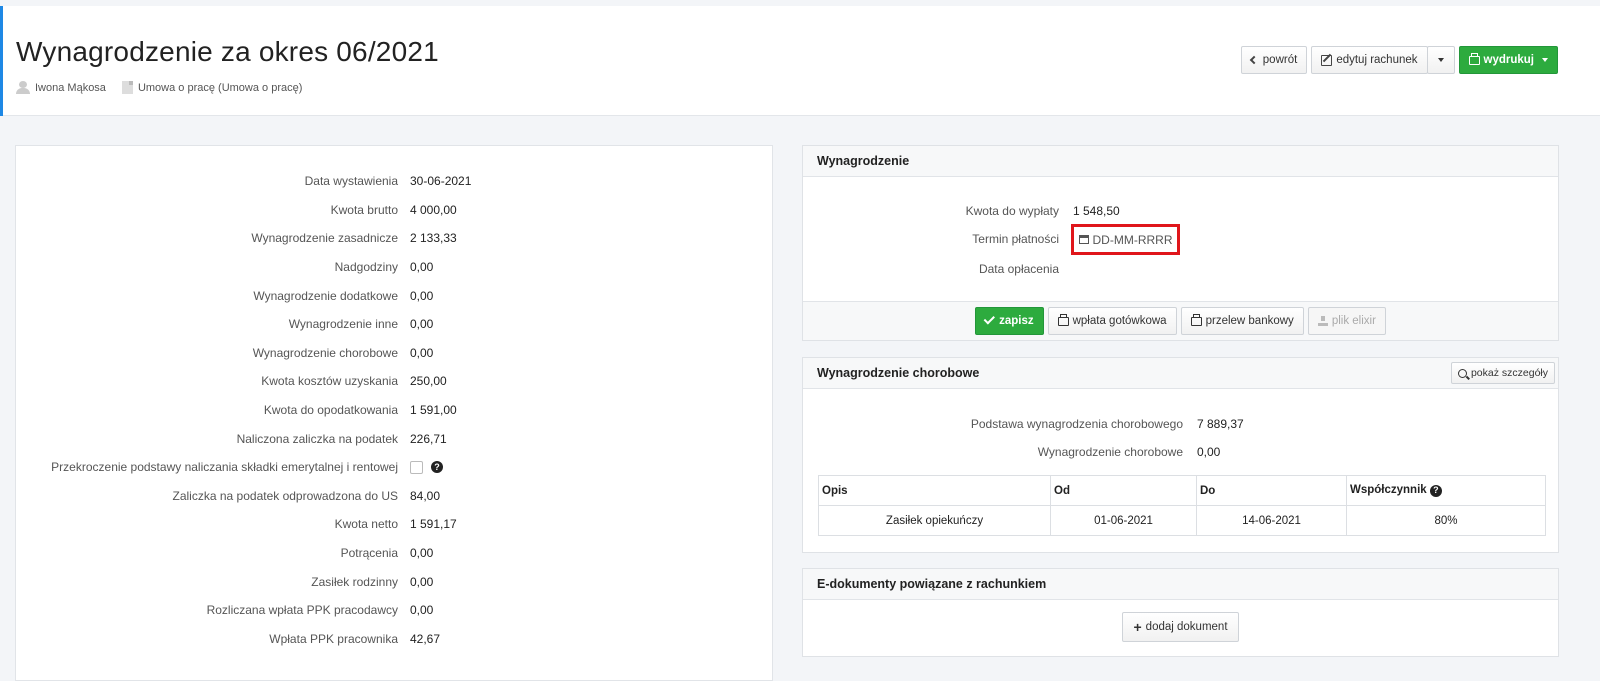 Image resolution: width=1600 pixels, height=681 pixels. What do you see at coordinates (1009, 321) in the screenshot?
I see `save-button: zapisz` at bounding box center [1009, 321].